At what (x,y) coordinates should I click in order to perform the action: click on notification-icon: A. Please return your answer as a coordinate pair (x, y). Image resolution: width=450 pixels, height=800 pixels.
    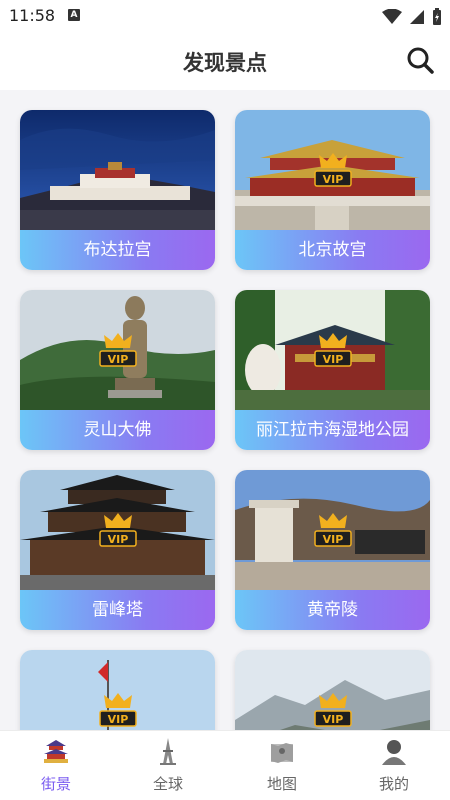
    Looking at the image, I should click on (74, 15).